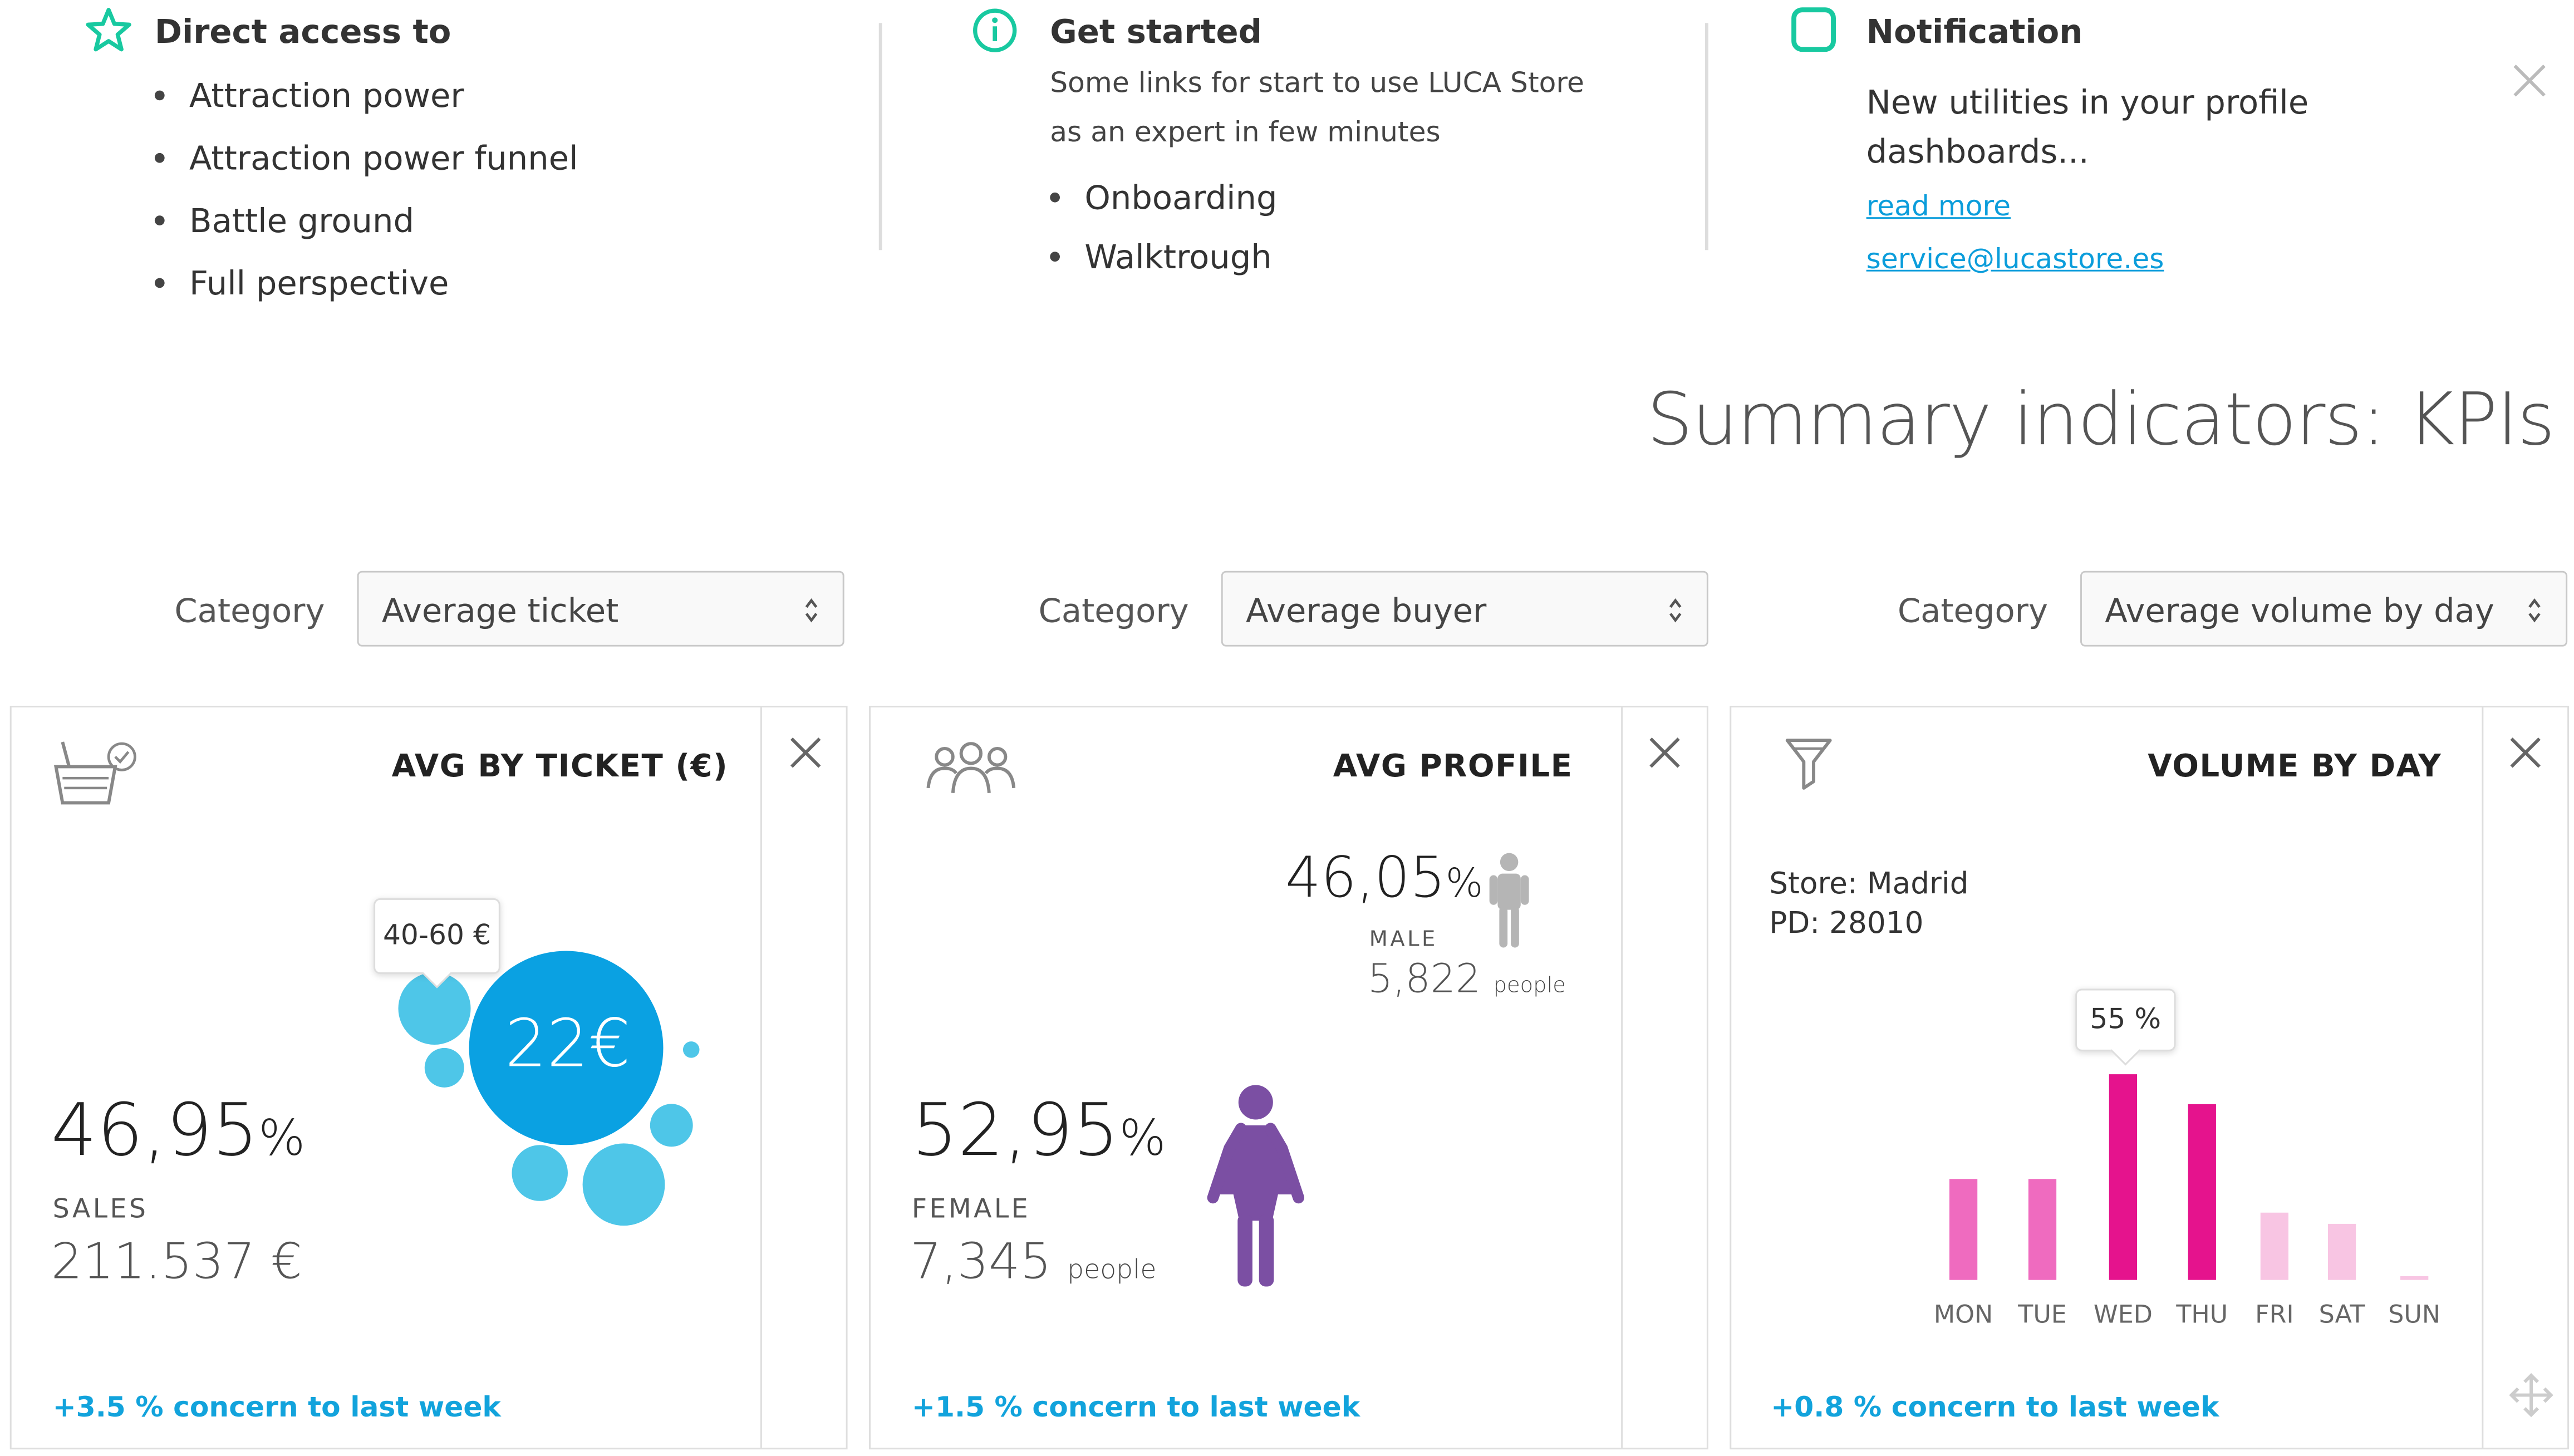 This screenshot has width=2574, height=1456. Describe the element at coordinates (1846, 923) in the screenshot. I see `postal-district-text: PD: 28010` at that location.